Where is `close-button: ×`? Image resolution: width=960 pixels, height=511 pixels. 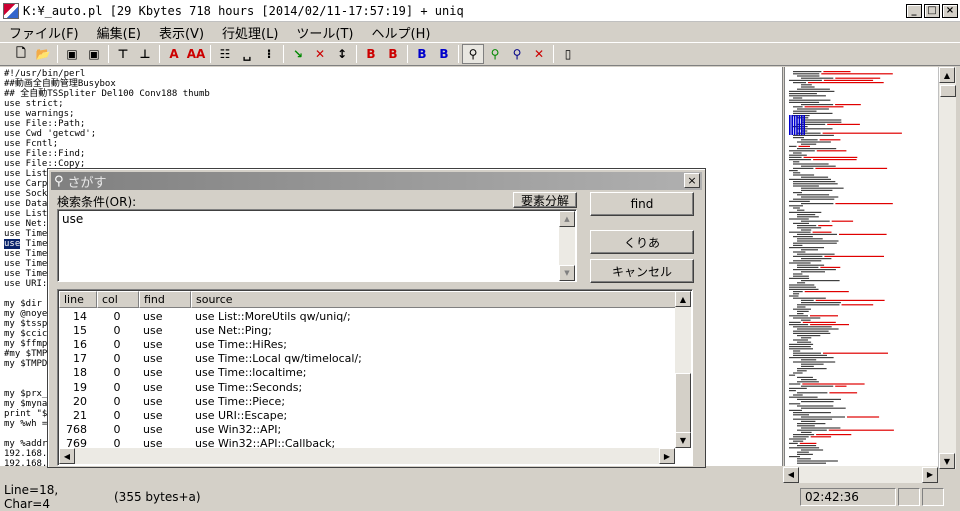 close-button: × is located at coordinates (950, 10).